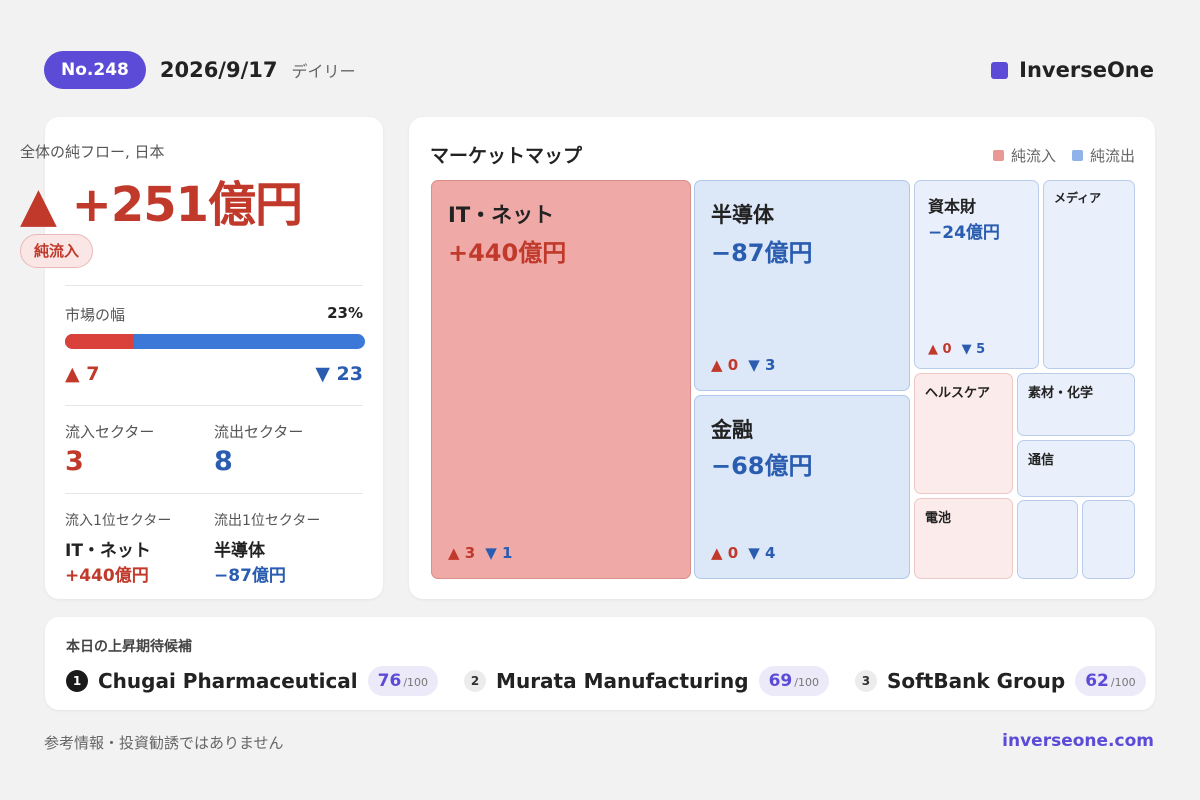  What do you see at coordinates (475, 681) in the screenshot?
I see `rank-badge: 2` at bounding box center [475, 681].